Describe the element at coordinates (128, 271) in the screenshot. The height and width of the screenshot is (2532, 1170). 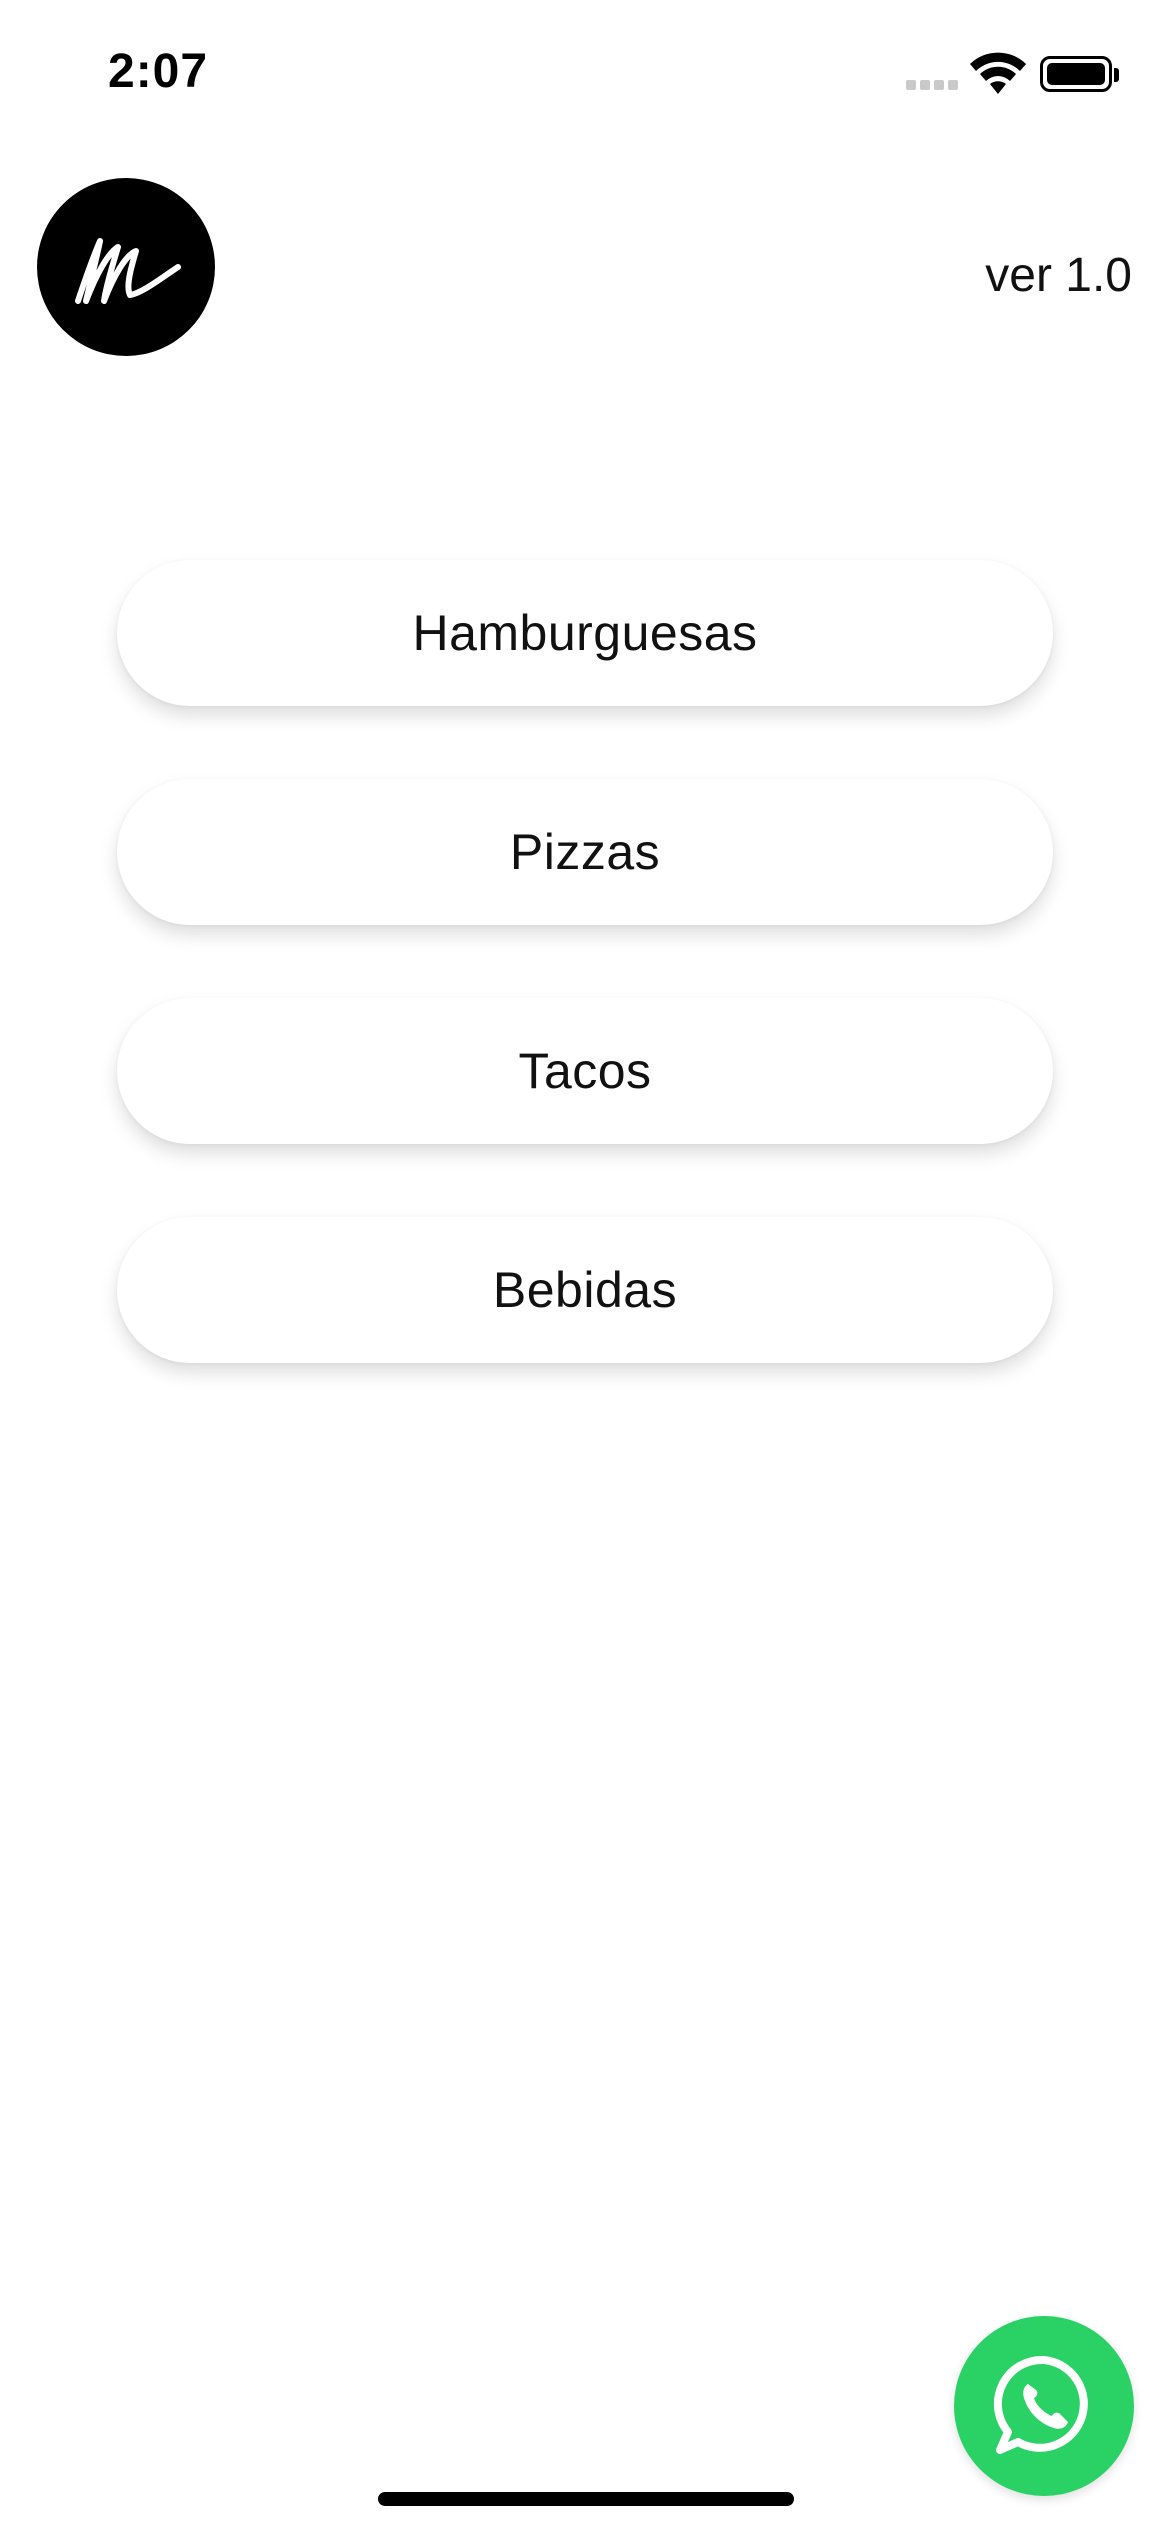
I see `m-script-logo` at that location.